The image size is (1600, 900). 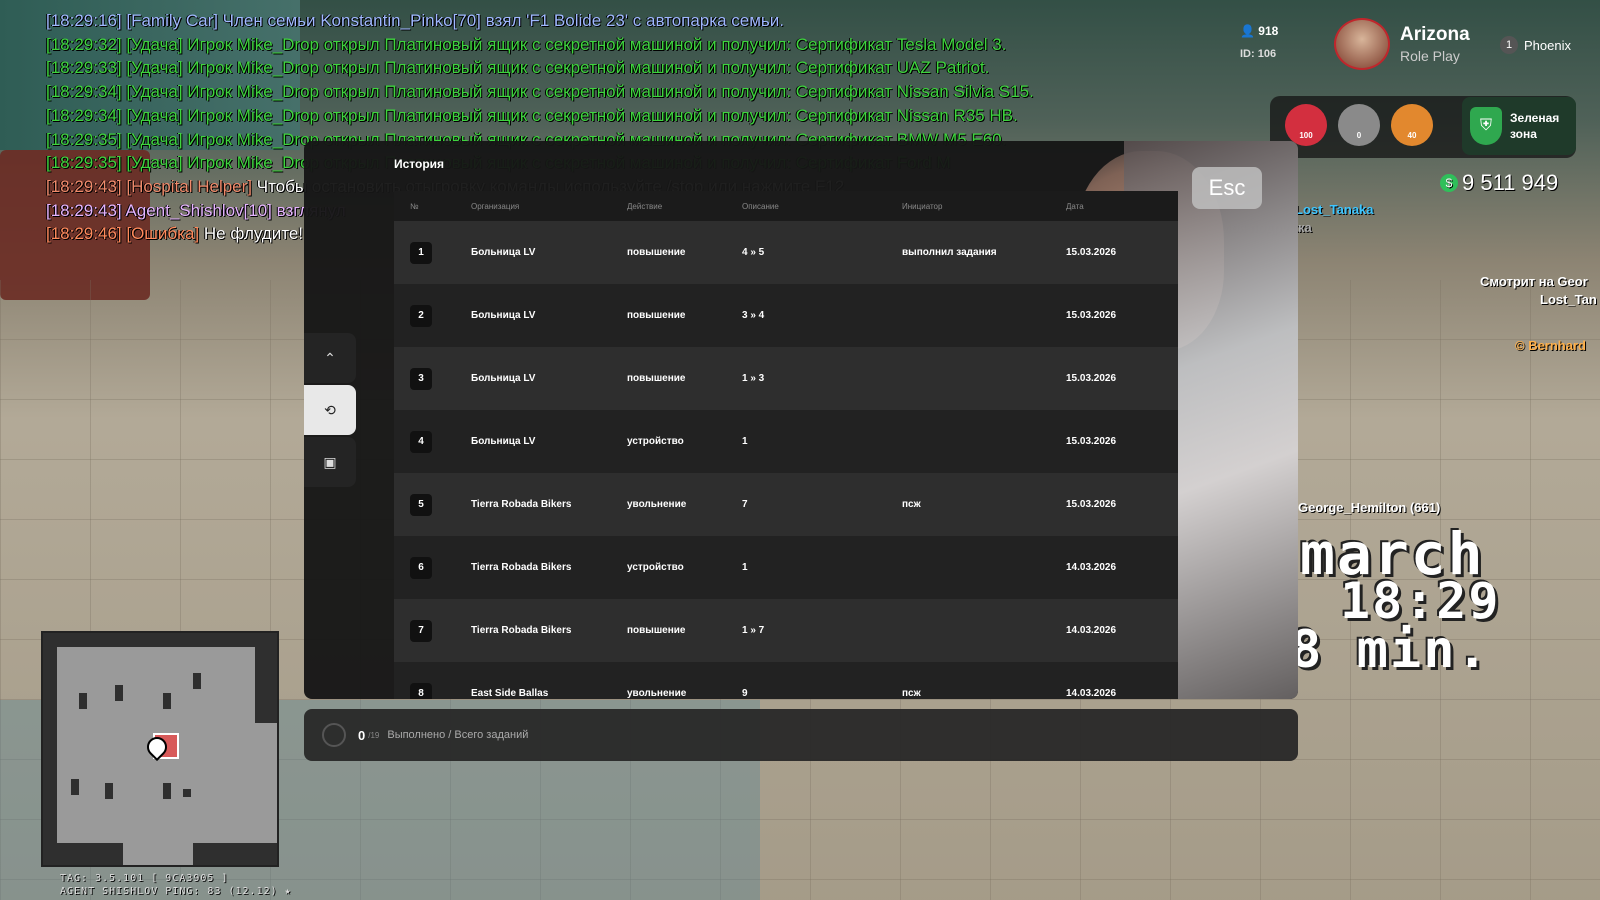 What do you see at coordinates (419, 164) in the screenshot?
I see `modal-title: История` at bounding box center [419, 164].